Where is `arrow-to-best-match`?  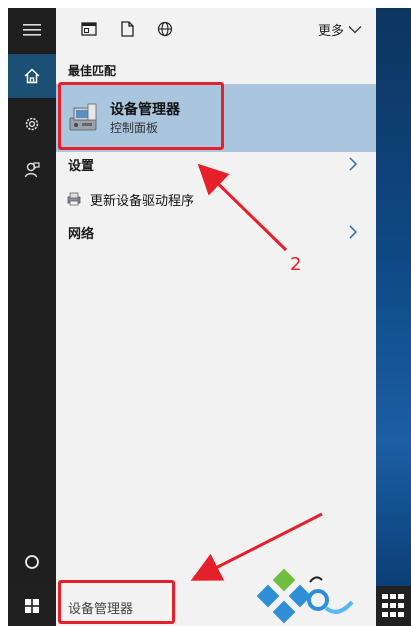
arrow-to-best-match is located at coordinates (242, 207).